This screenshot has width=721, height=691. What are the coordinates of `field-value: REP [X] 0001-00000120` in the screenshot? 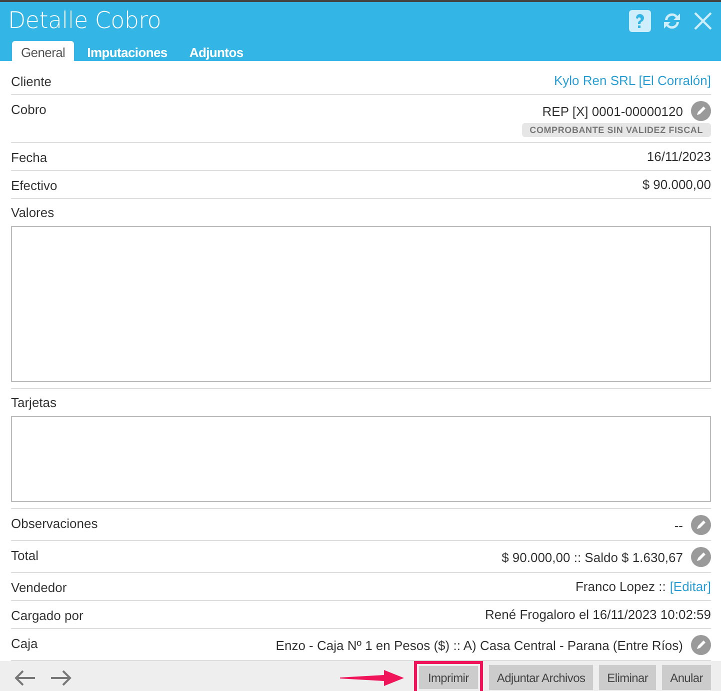 It's located at (612, 111).